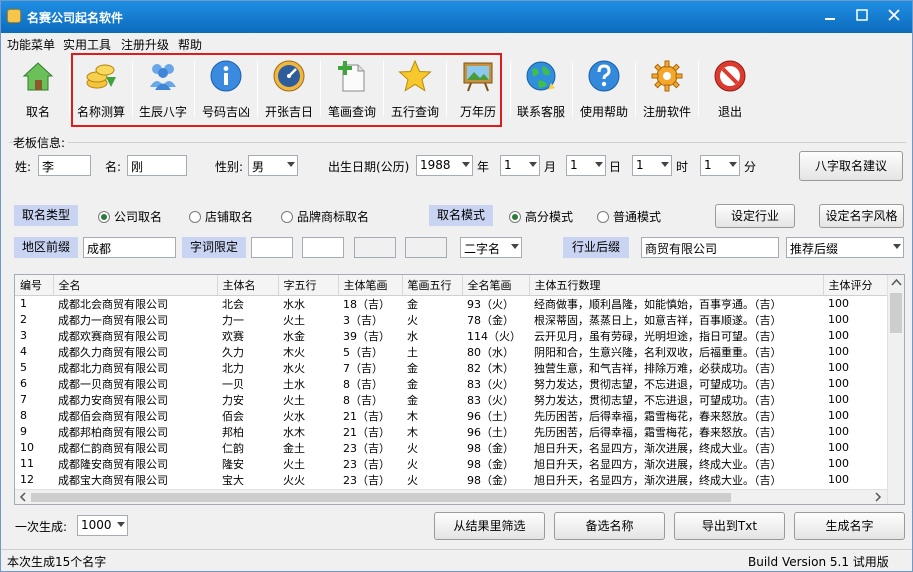 Image resolution: width=913 pixels, height=572 pixels. What do you see at coordinates (113, 336) in the screenshot?
I see `table-cell: 成都欢赛商贸有限公司` at bounding box center [113, 336].